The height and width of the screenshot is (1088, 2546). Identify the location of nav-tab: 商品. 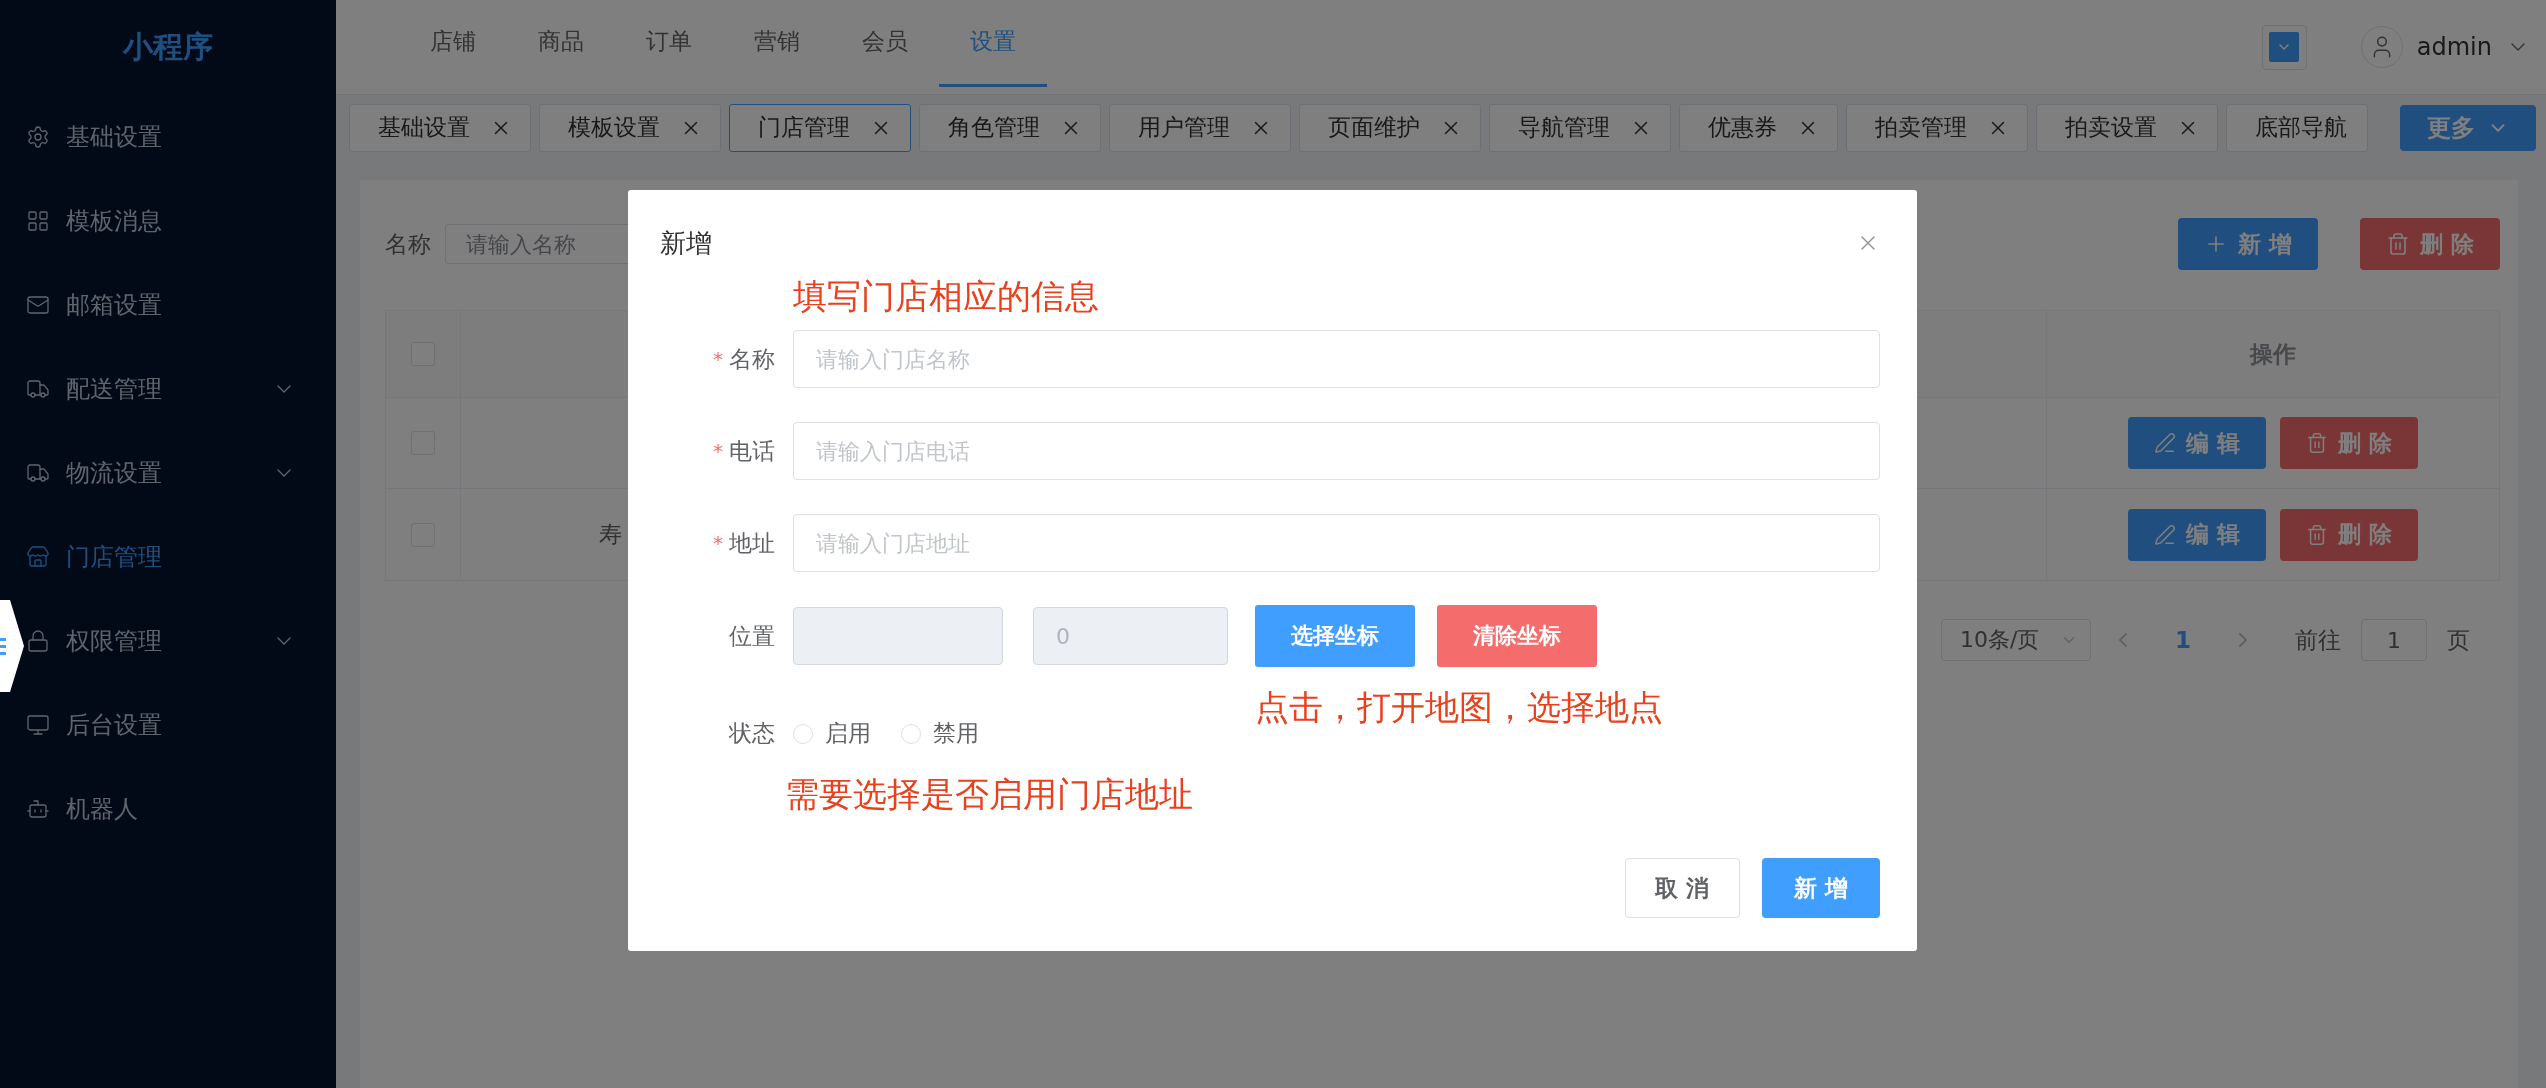
(561, 43).